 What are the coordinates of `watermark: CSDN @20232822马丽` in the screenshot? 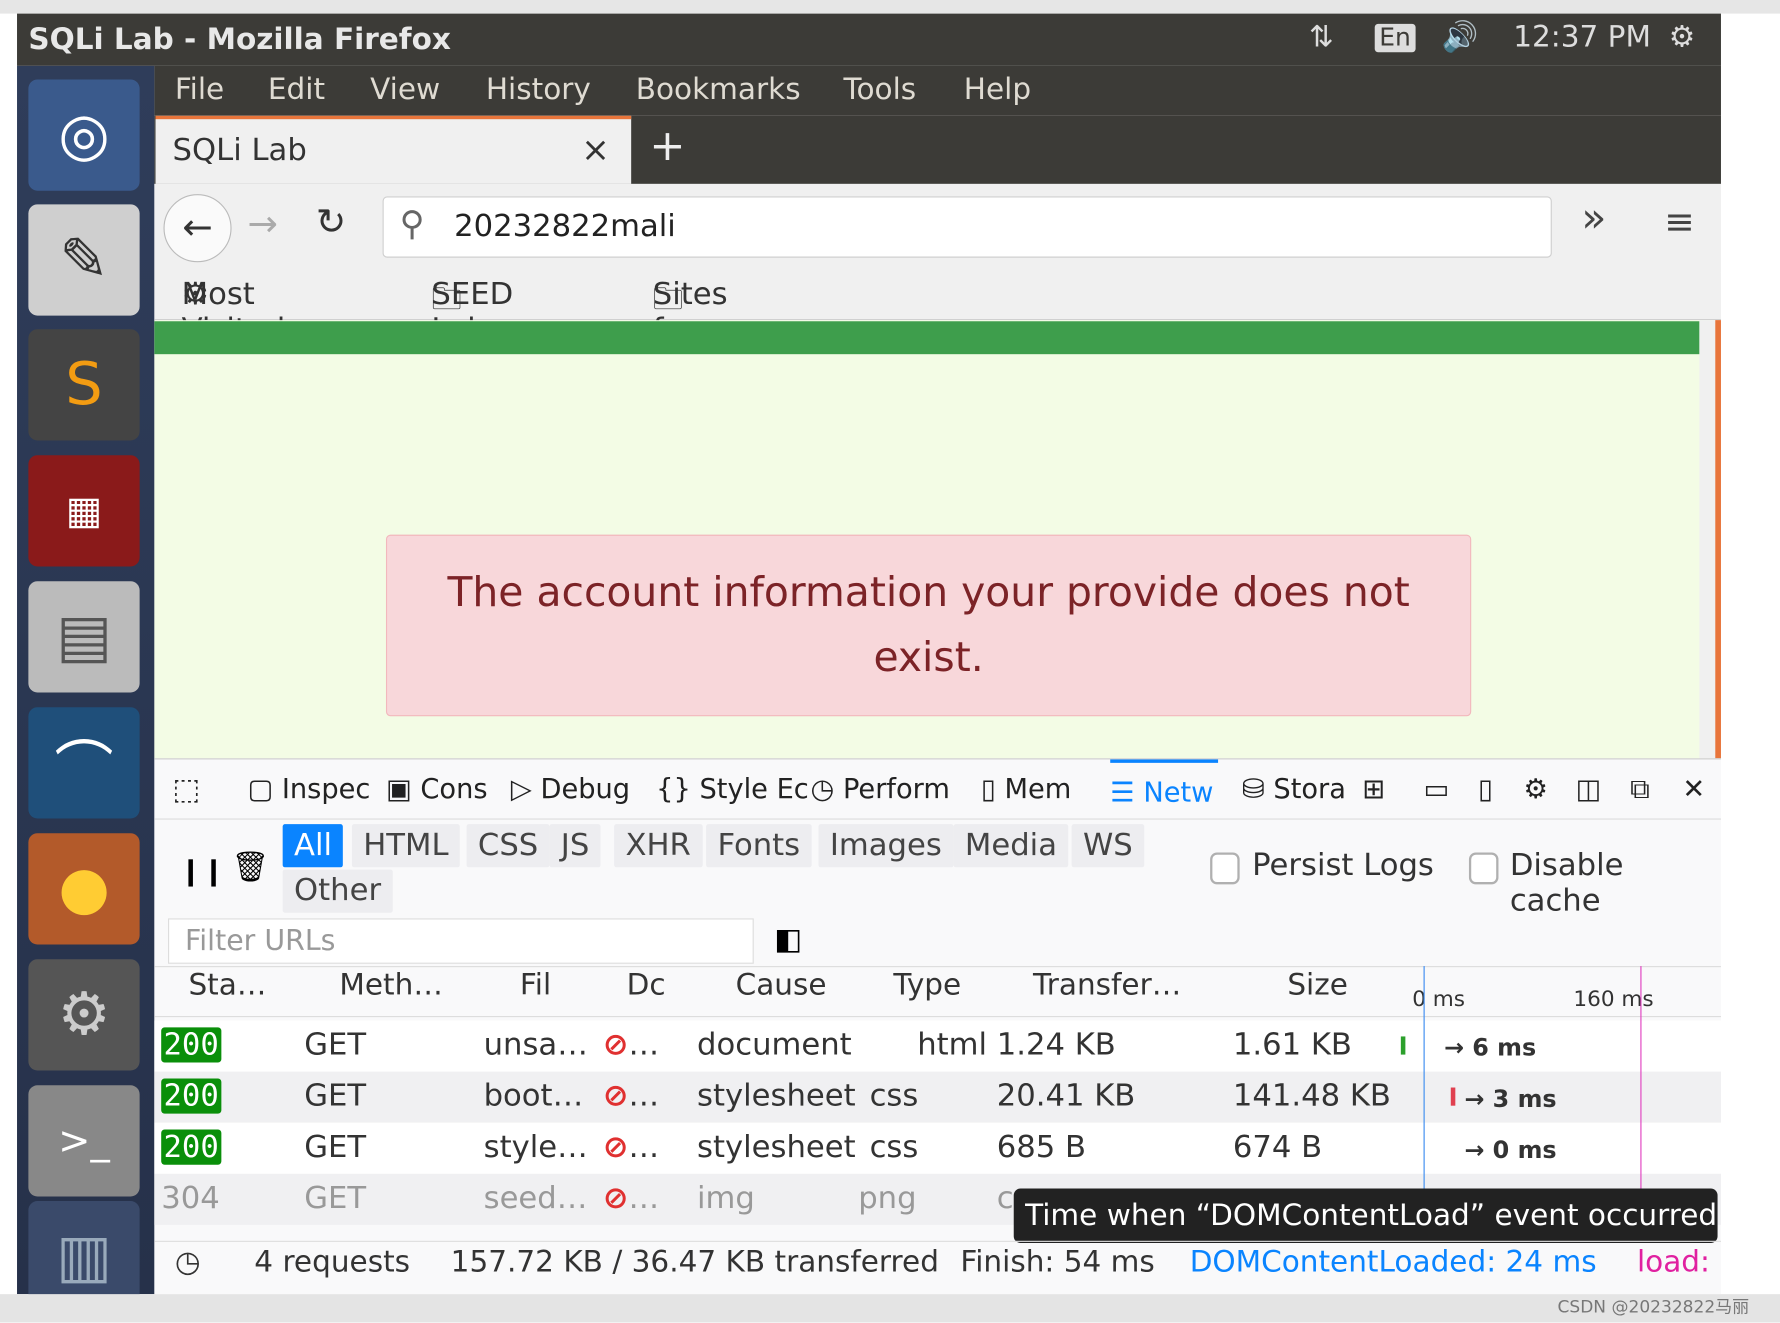 It's located at (1653, 1306).